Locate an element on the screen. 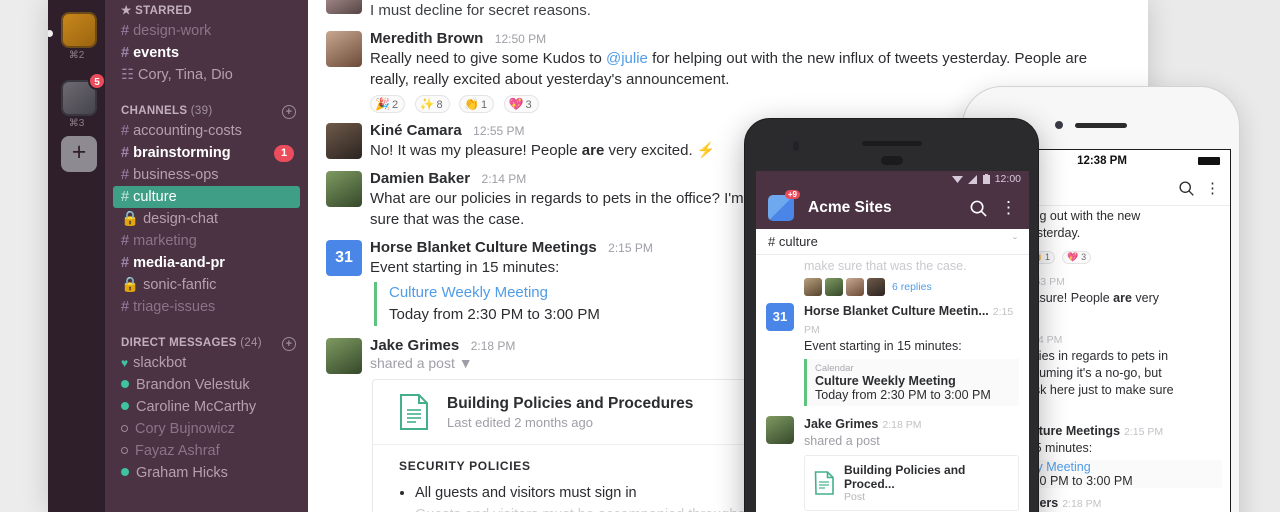 The image size is (1280, 512). sidebar-item-brandon-velestuk: Brandon Velestuk is located at coordinates (206, 385).